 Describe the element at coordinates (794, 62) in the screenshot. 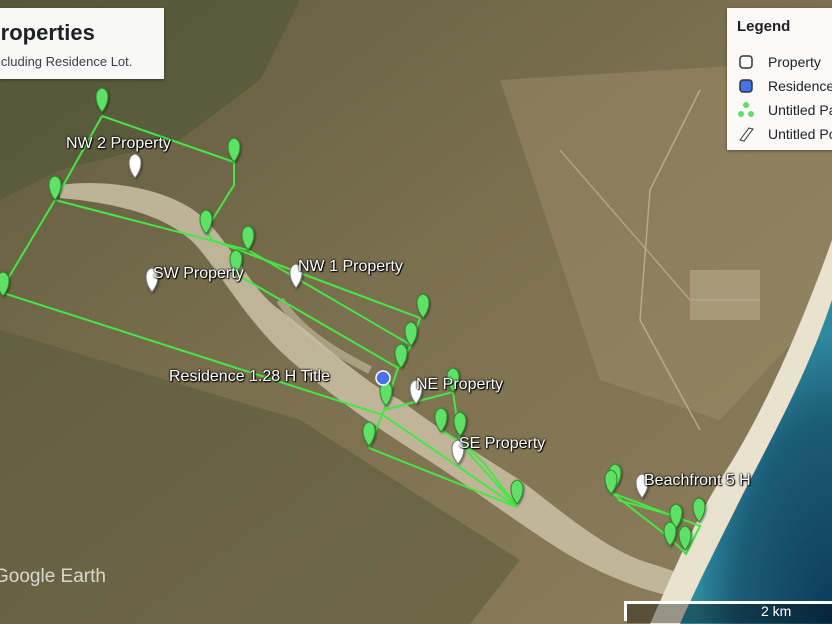

I see `legend-label: Property` at that location.